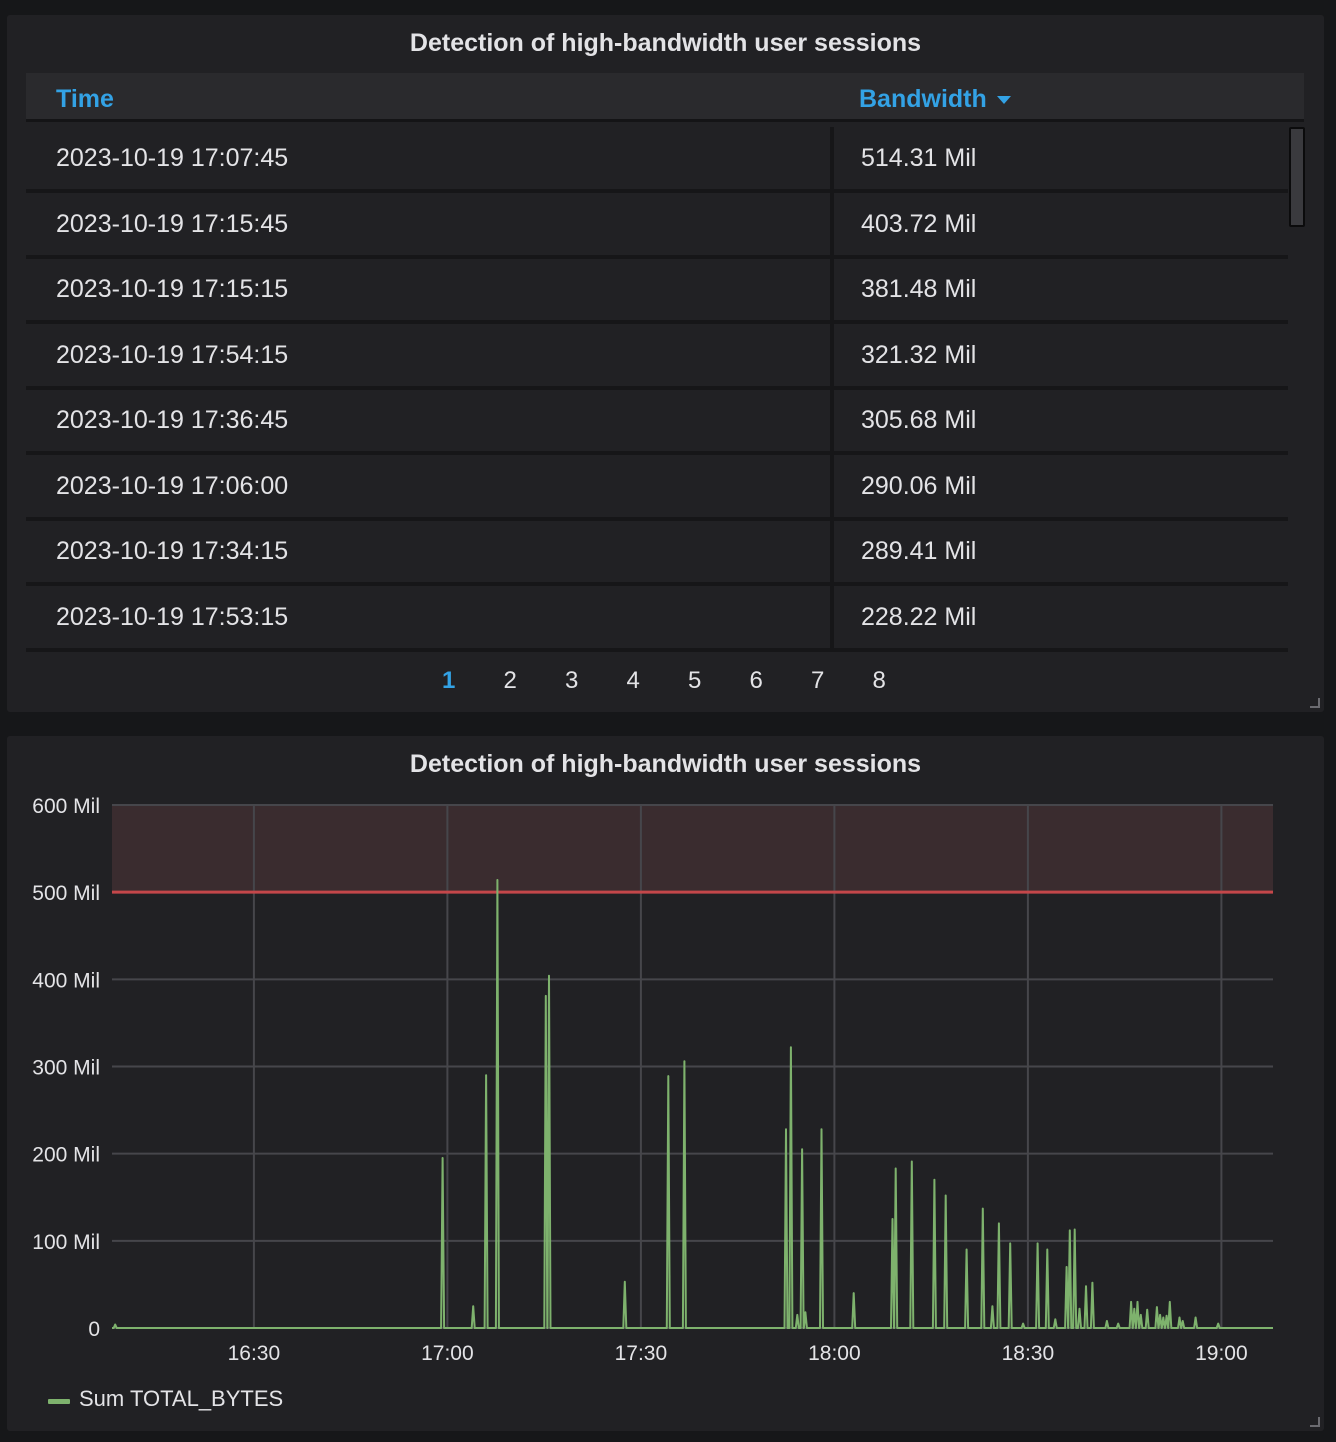  What do you see at coordinates (172, 223) in the screenshot?
I see `cell-time: 2023-10-19 17:15:45` at bounding box center [172, 223].